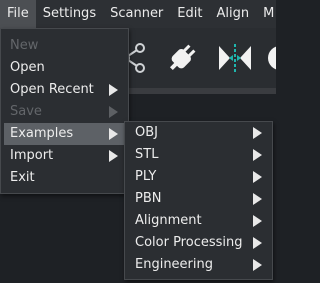  What do you see at coordinates (42, 133) in the screenshot?
I see `menu-item-label: Examples` at bounding box center [42, 133].